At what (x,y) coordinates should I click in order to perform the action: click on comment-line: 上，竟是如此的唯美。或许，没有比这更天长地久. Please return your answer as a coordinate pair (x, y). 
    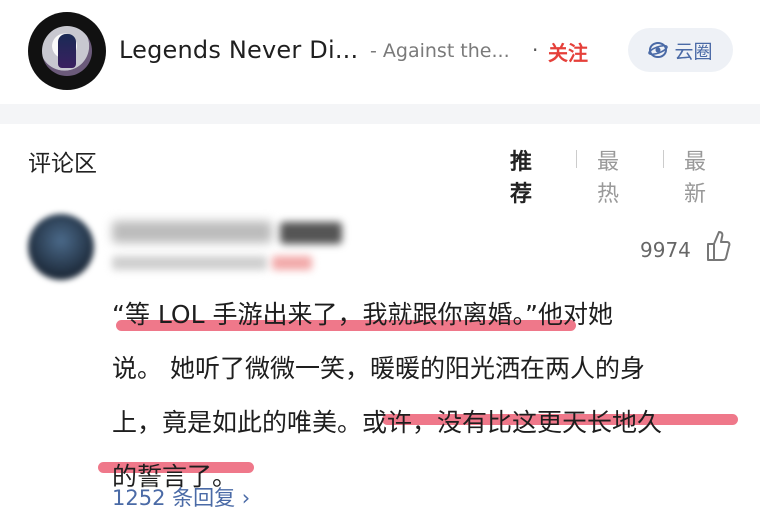
    Looking at the image, I should click on (387, 422).